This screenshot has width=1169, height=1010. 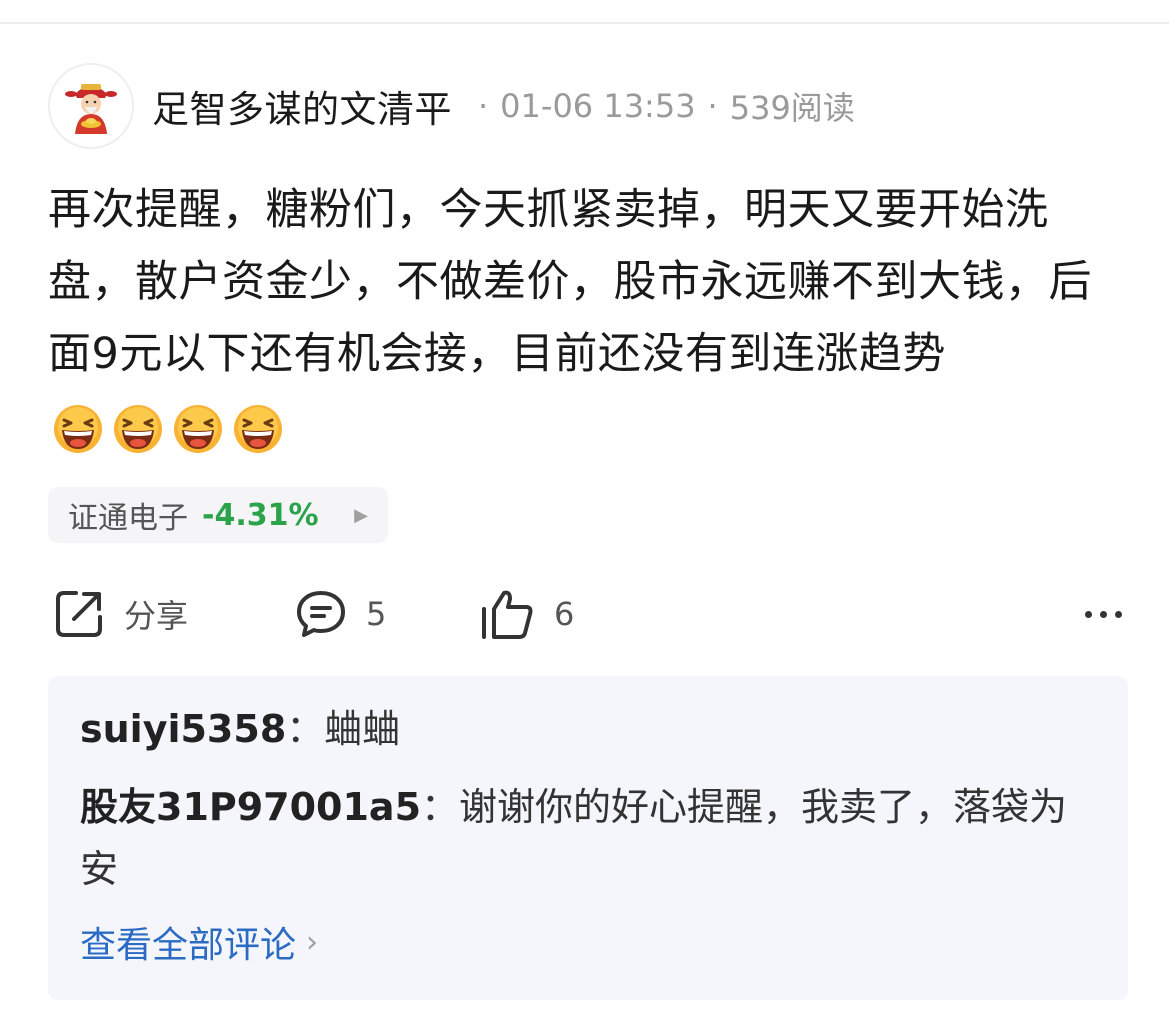 I want to click on like-count: 6, so click(x=564, y=614).